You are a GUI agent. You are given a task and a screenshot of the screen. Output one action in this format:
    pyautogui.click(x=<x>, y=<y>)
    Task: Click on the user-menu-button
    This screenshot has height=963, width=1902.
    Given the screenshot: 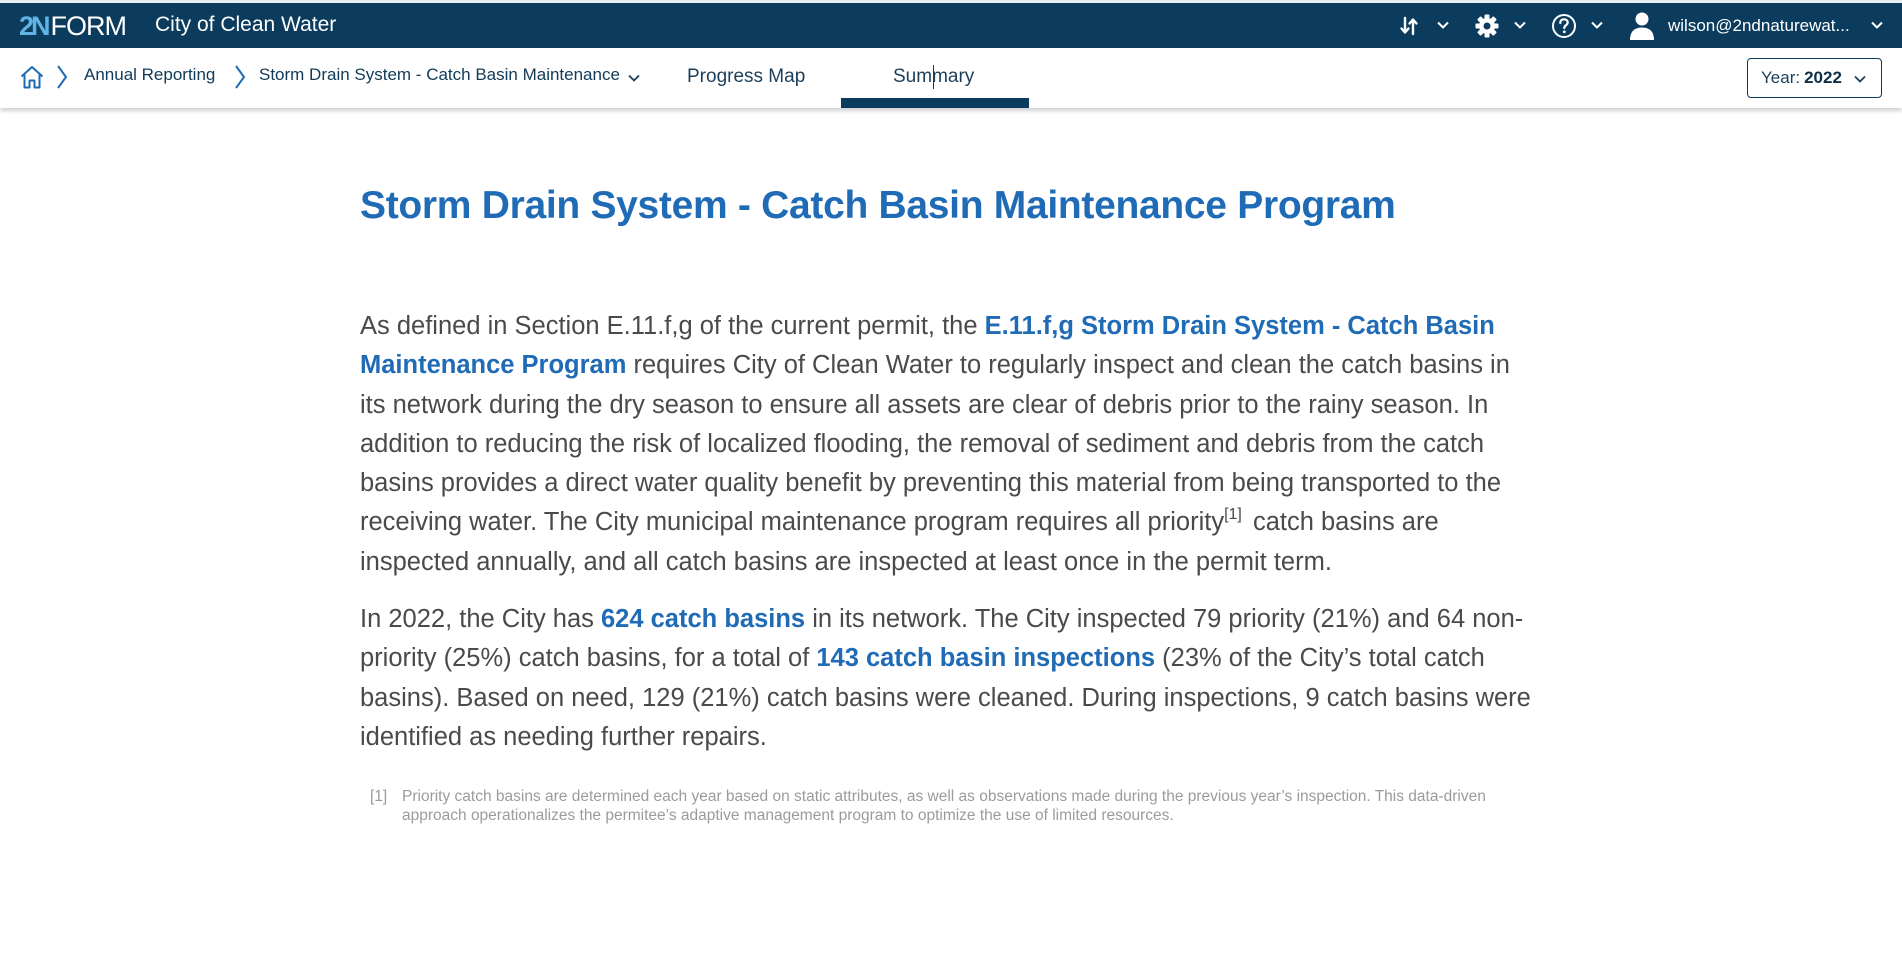 What is the action you would take?
    pyautogui.click(x=1642, y=26)
    